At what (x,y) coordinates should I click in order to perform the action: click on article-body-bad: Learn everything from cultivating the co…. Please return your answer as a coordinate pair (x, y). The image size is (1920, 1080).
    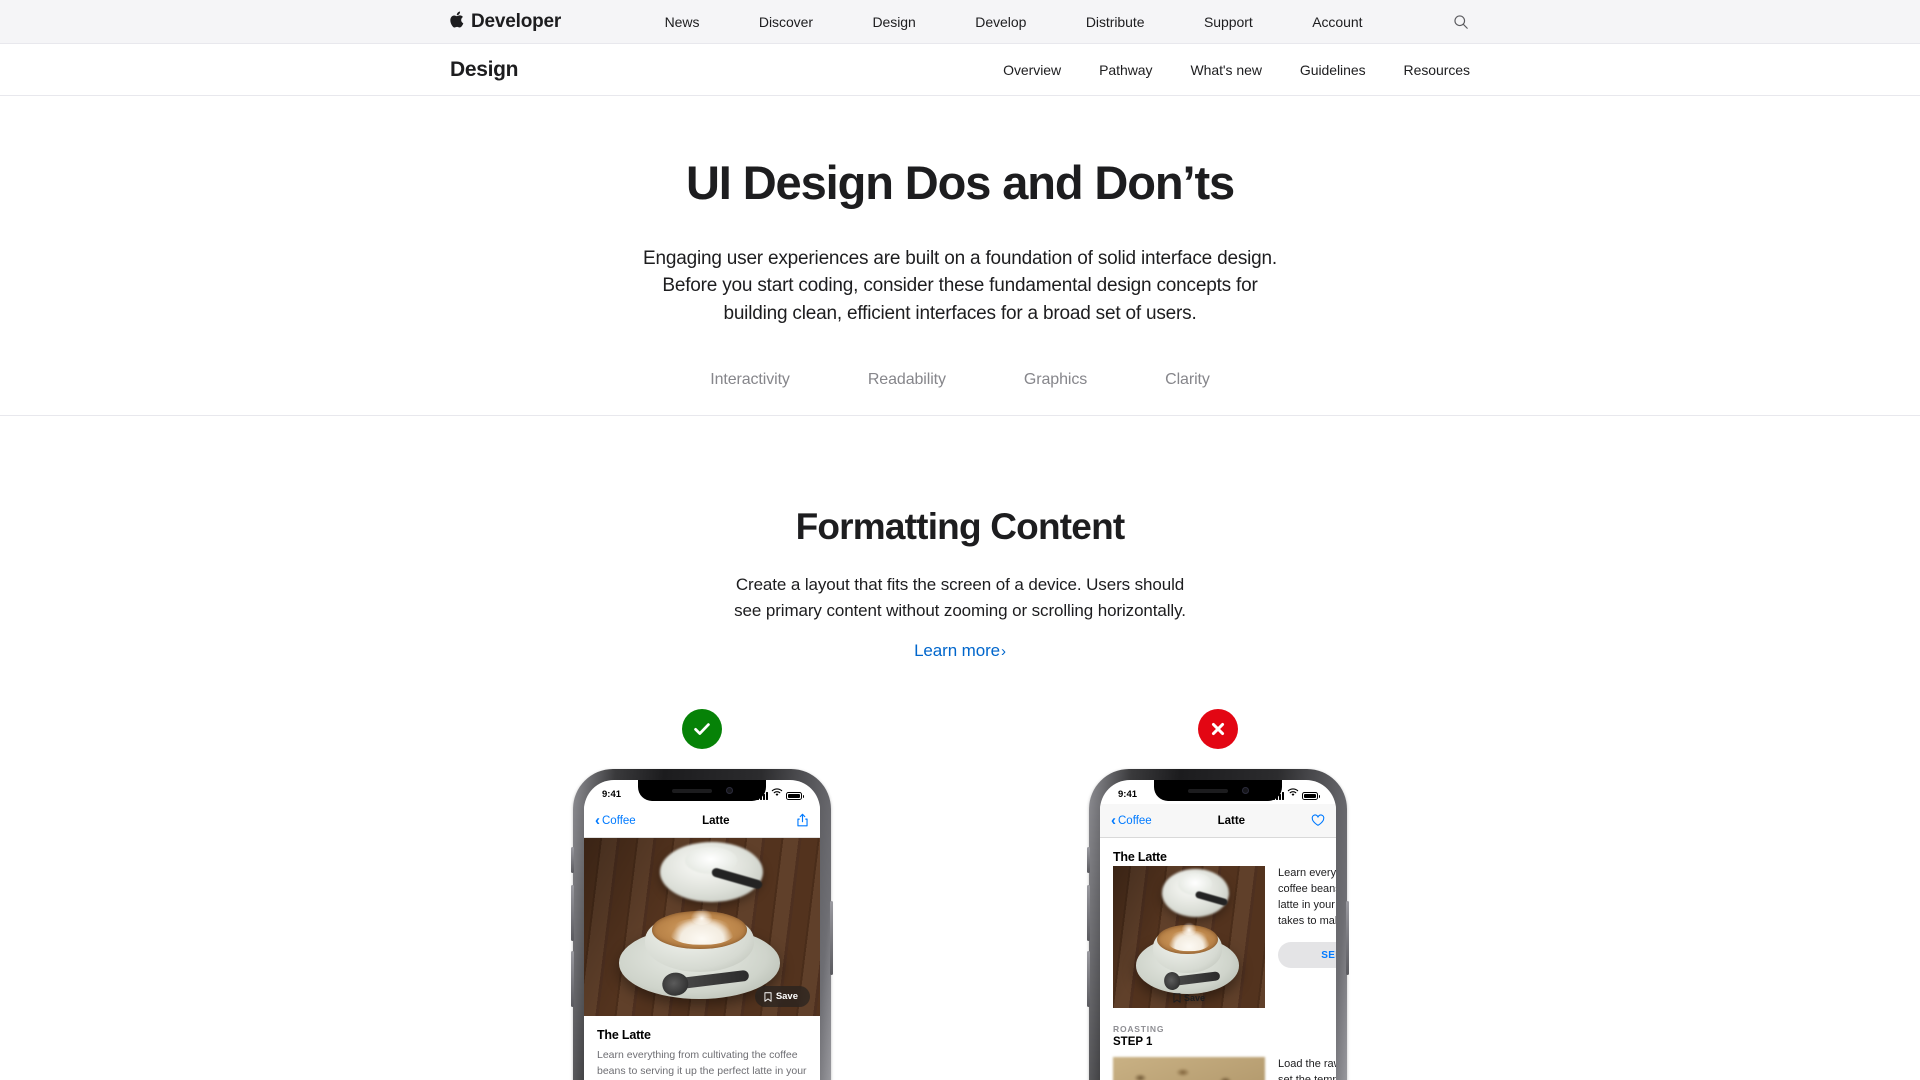
    Looking at the image, I should click on (1307, 897).